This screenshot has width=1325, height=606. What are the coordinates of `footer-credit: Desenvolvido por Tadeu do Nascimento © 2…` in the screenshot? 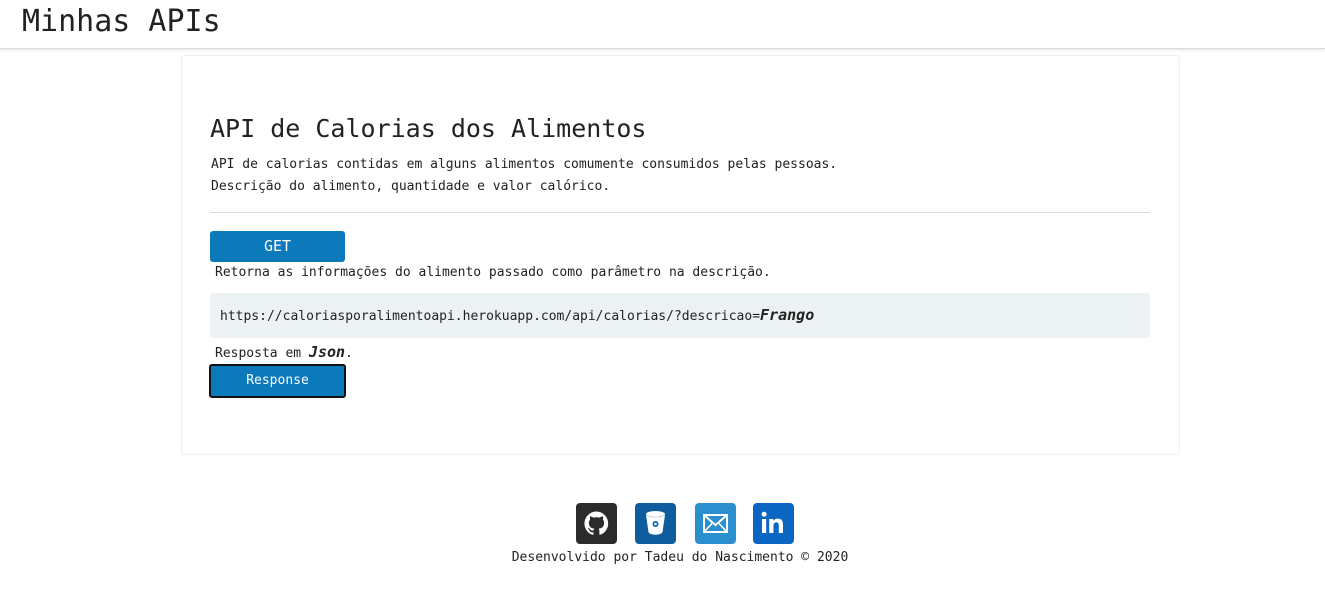 It's located at (680, 557).